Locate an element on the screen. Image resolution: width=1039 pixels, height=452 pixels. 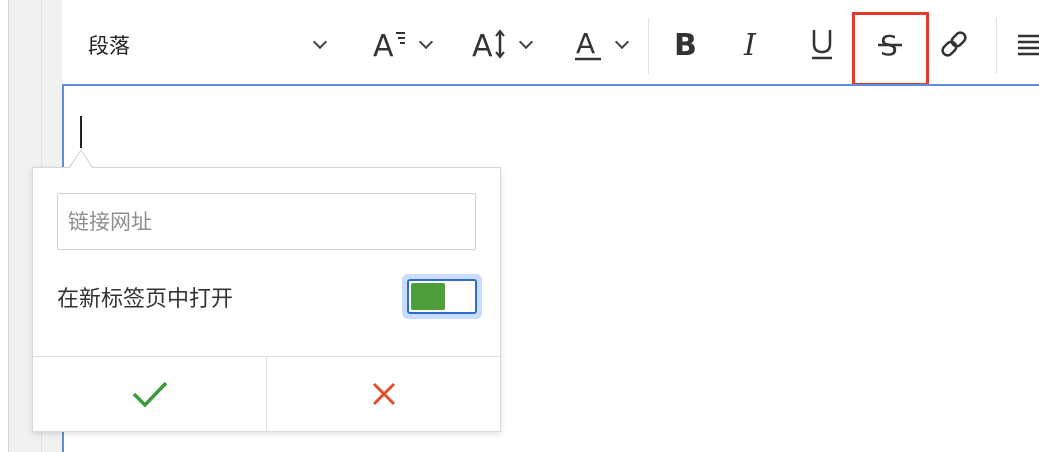
underline-button is located at coordinates (822, 44).